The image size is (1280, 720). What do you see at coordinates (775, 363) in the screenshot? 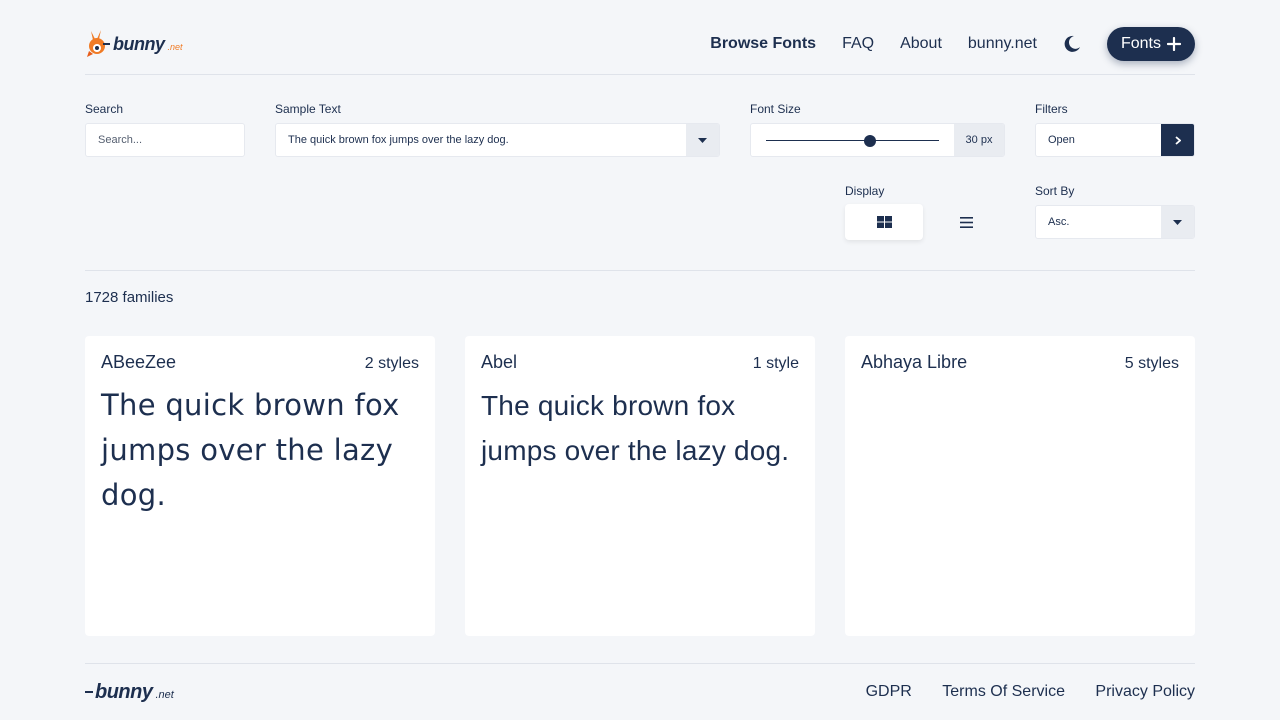
I see `font-style-count: 1 style` at bounding box center [775, 363].